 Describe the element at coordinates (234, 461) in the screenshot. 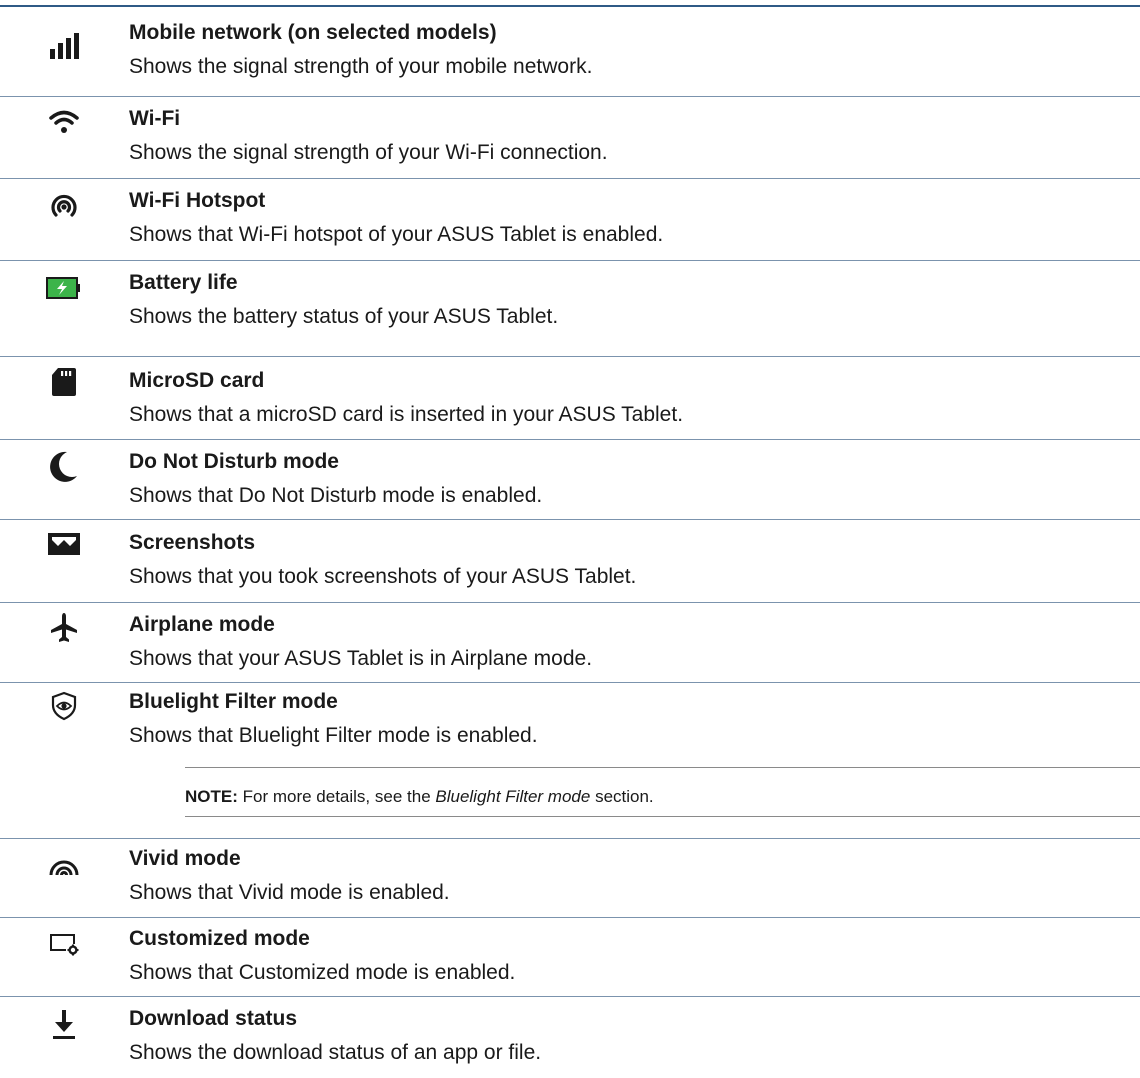

I see `item-title: Do Not Disturb mode` at that location.